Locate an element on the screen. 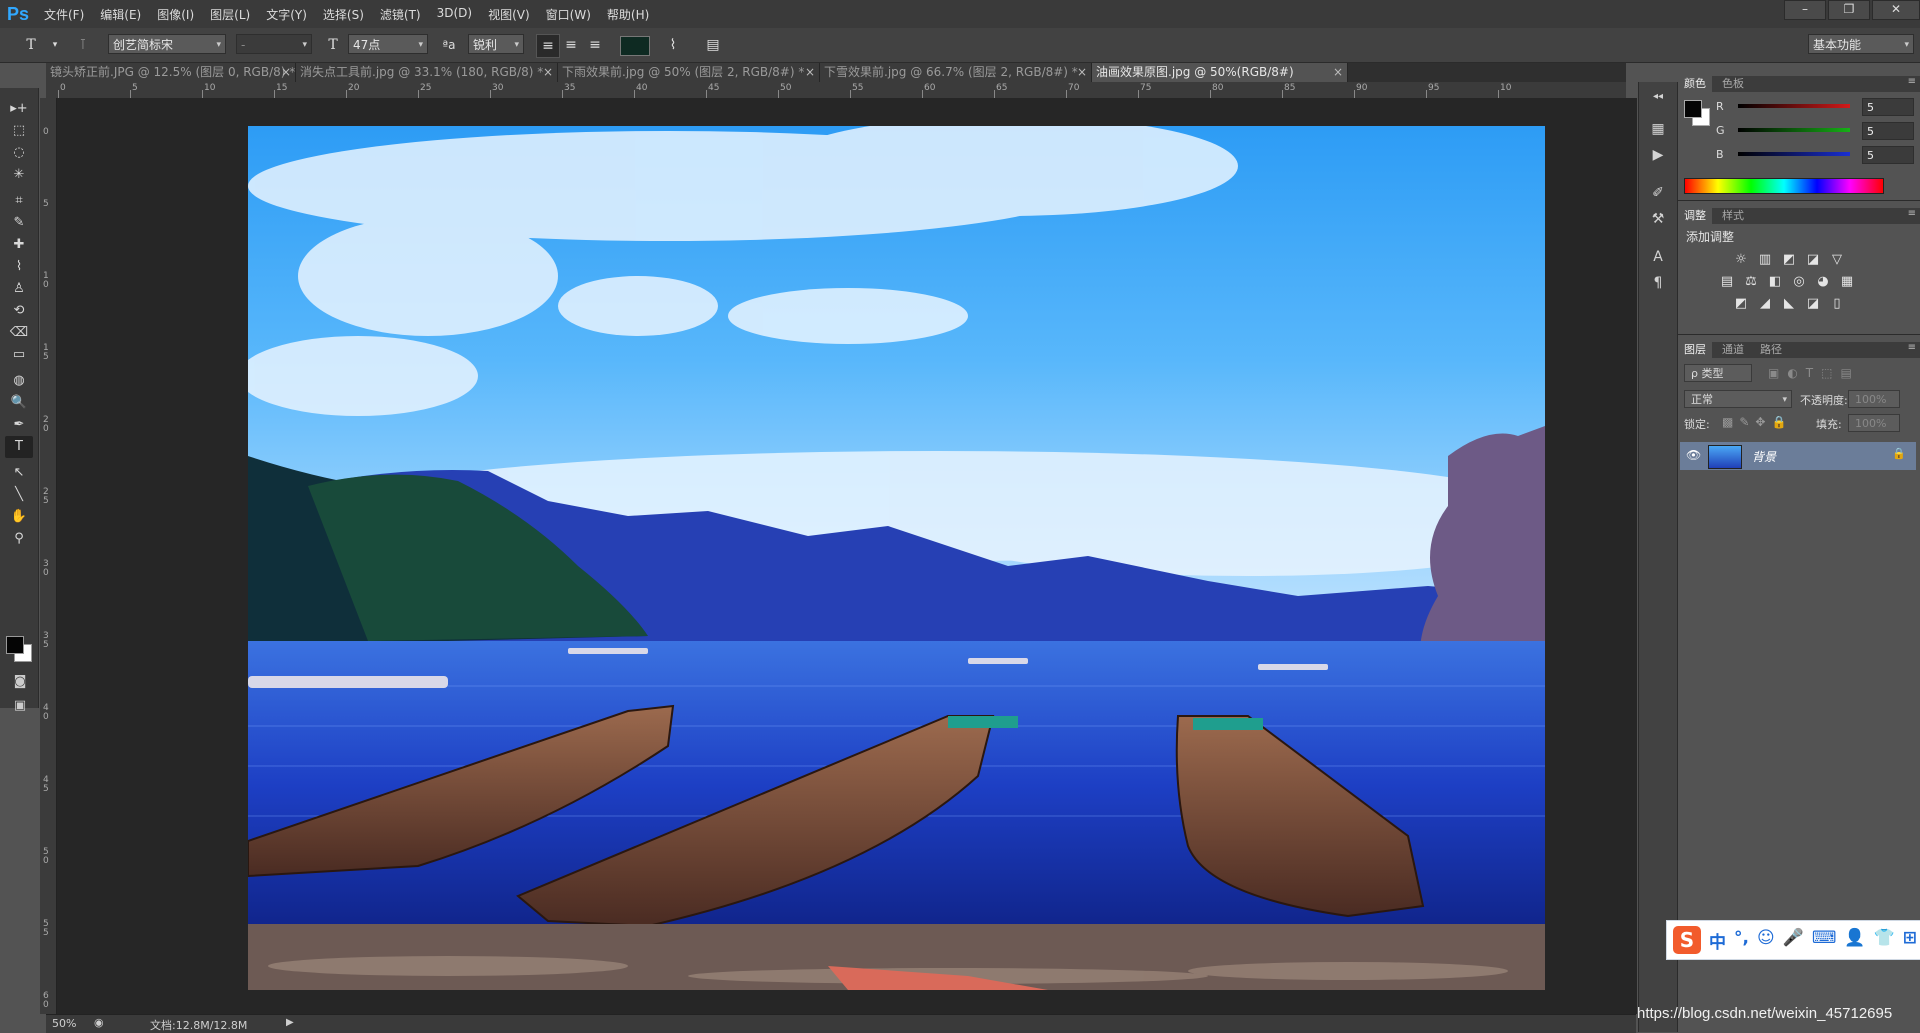  doc-tab: 下雨效果前.jpg @ 50% (图层 2, RGB/8#) * × is located at coordinates (689, 72).